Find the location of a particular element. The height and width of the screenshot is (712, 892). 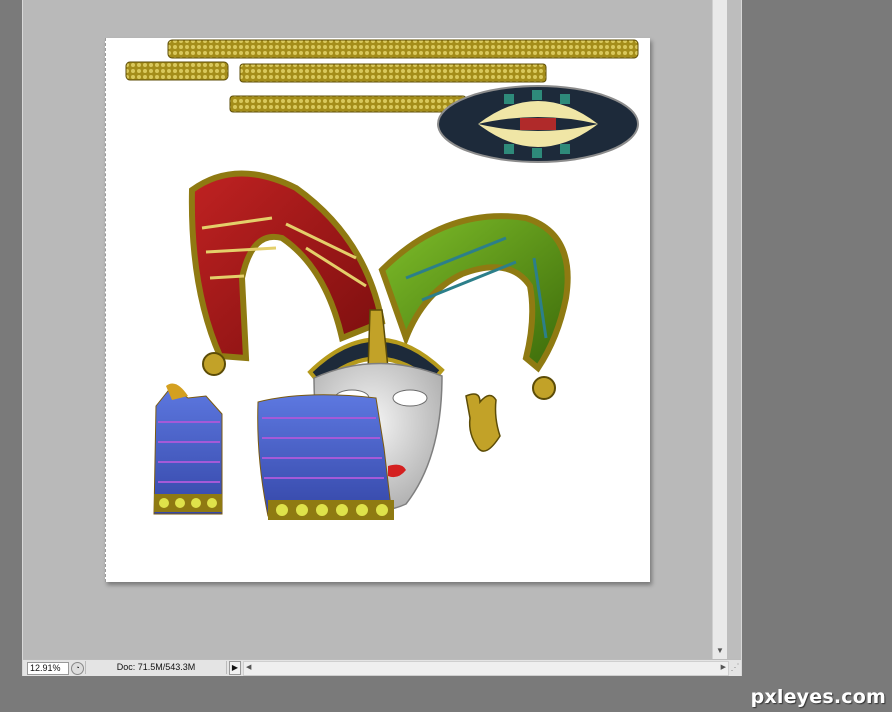

blue-fabric-right is located at coordinates (325, 457).